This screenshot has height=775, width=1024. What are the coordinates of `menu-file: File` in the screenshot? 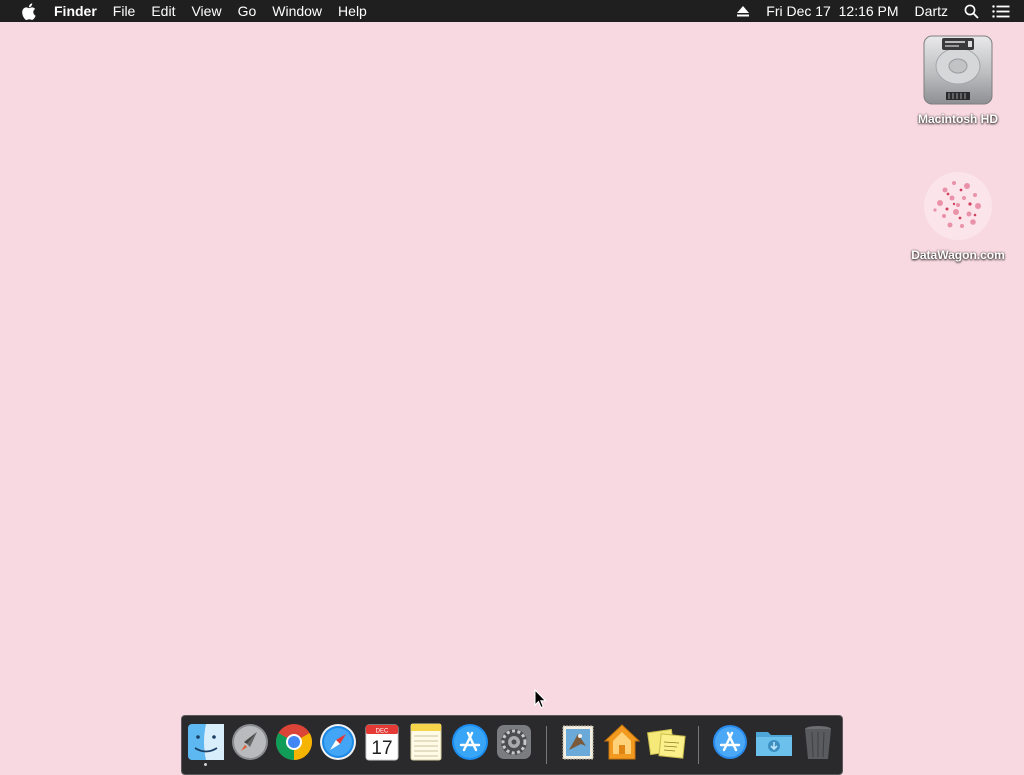 It's located at (124, 11).